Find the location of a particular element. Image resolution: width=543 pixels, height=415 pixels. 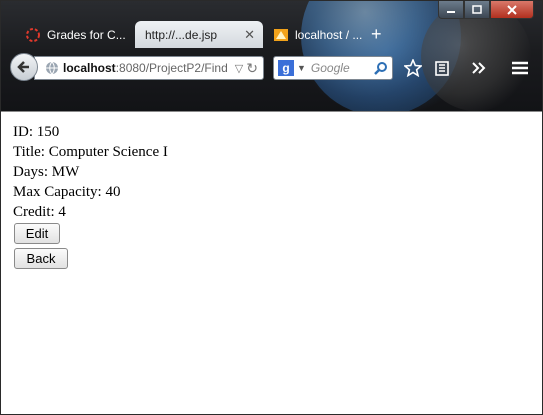

back-arrow-icon is located at coordinates (23, 67).